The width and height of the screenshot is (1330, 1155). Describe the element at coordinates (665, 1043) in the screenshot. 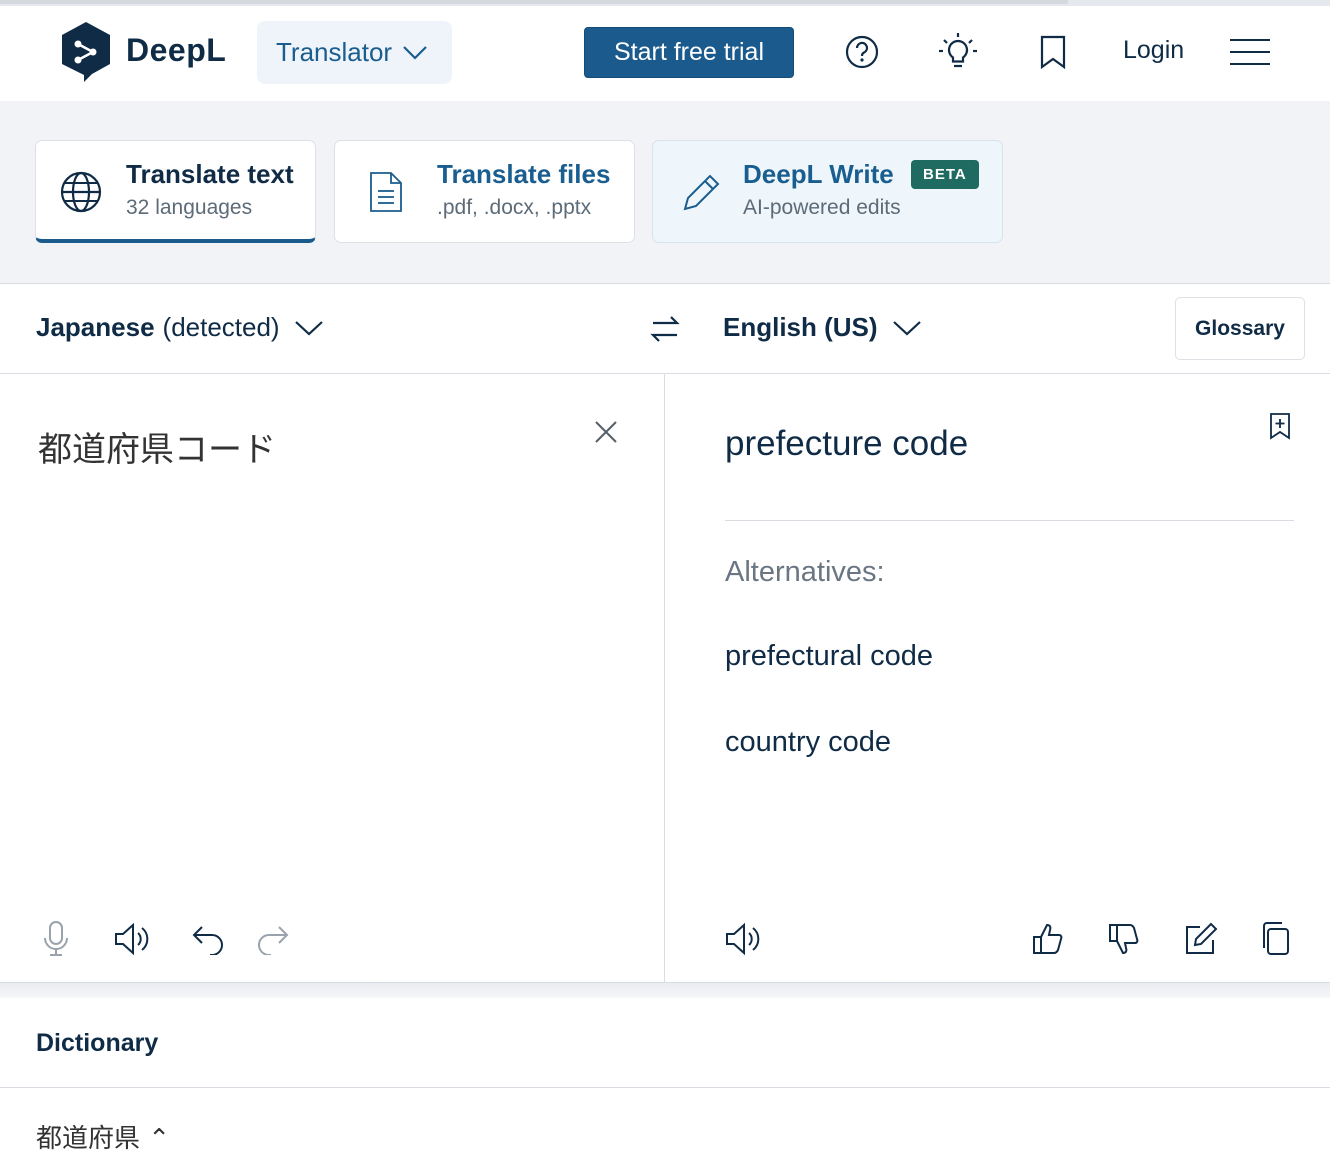

I see `dictionary-section: Dictionary` at that location.